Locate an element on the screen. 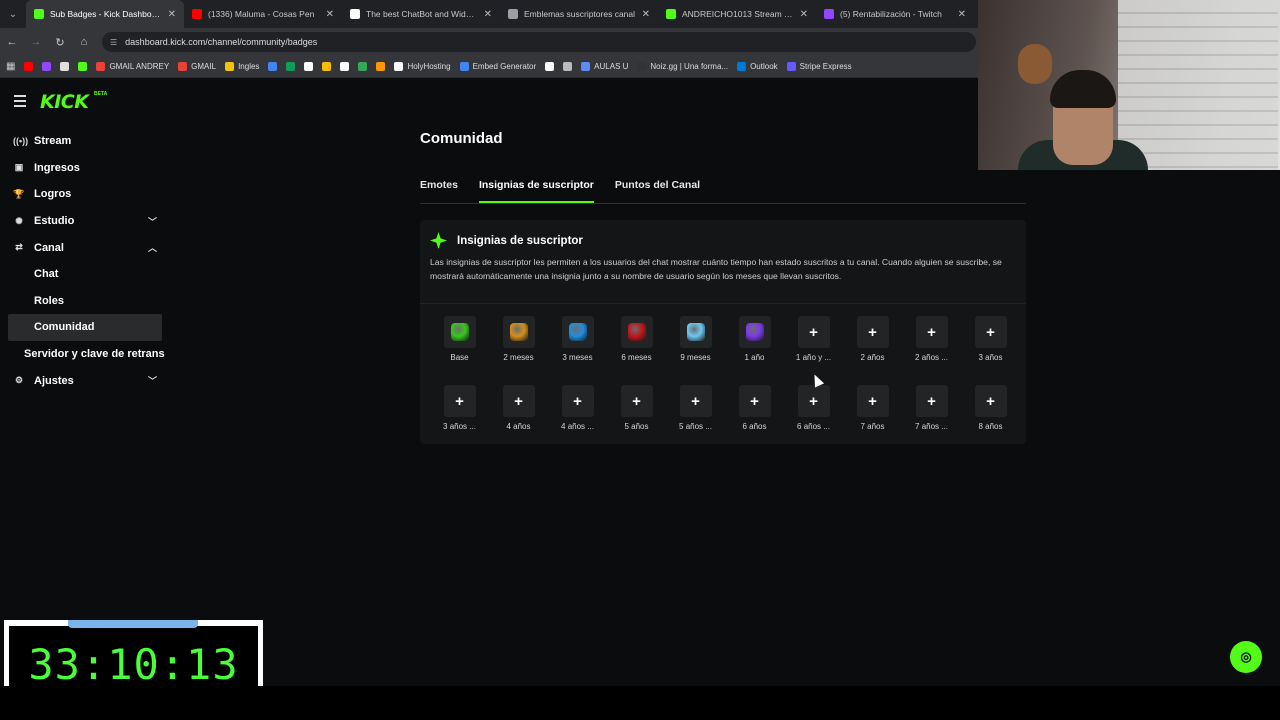  badge-slot: 3 meses is located at coordinates (577, 350).